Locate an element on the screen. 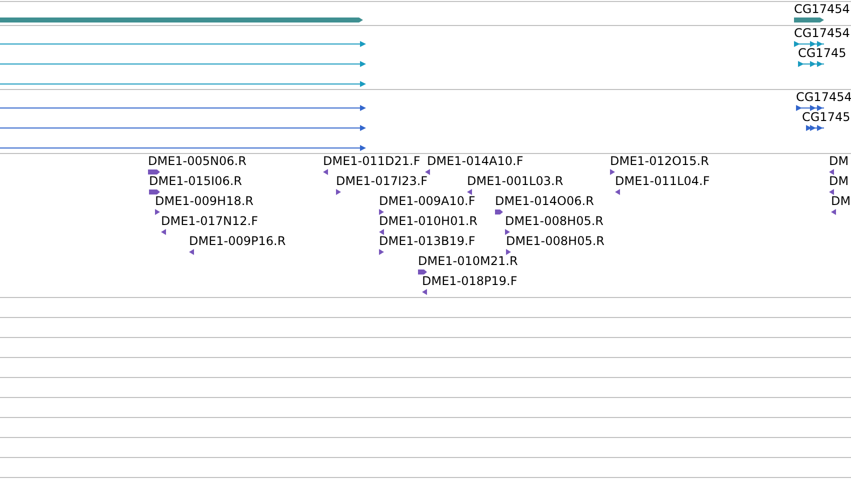 Image resolution: width=851 pixels, height=480 pixels. feature-label: DME1-017I23.F is located at coordinates (382, 181).